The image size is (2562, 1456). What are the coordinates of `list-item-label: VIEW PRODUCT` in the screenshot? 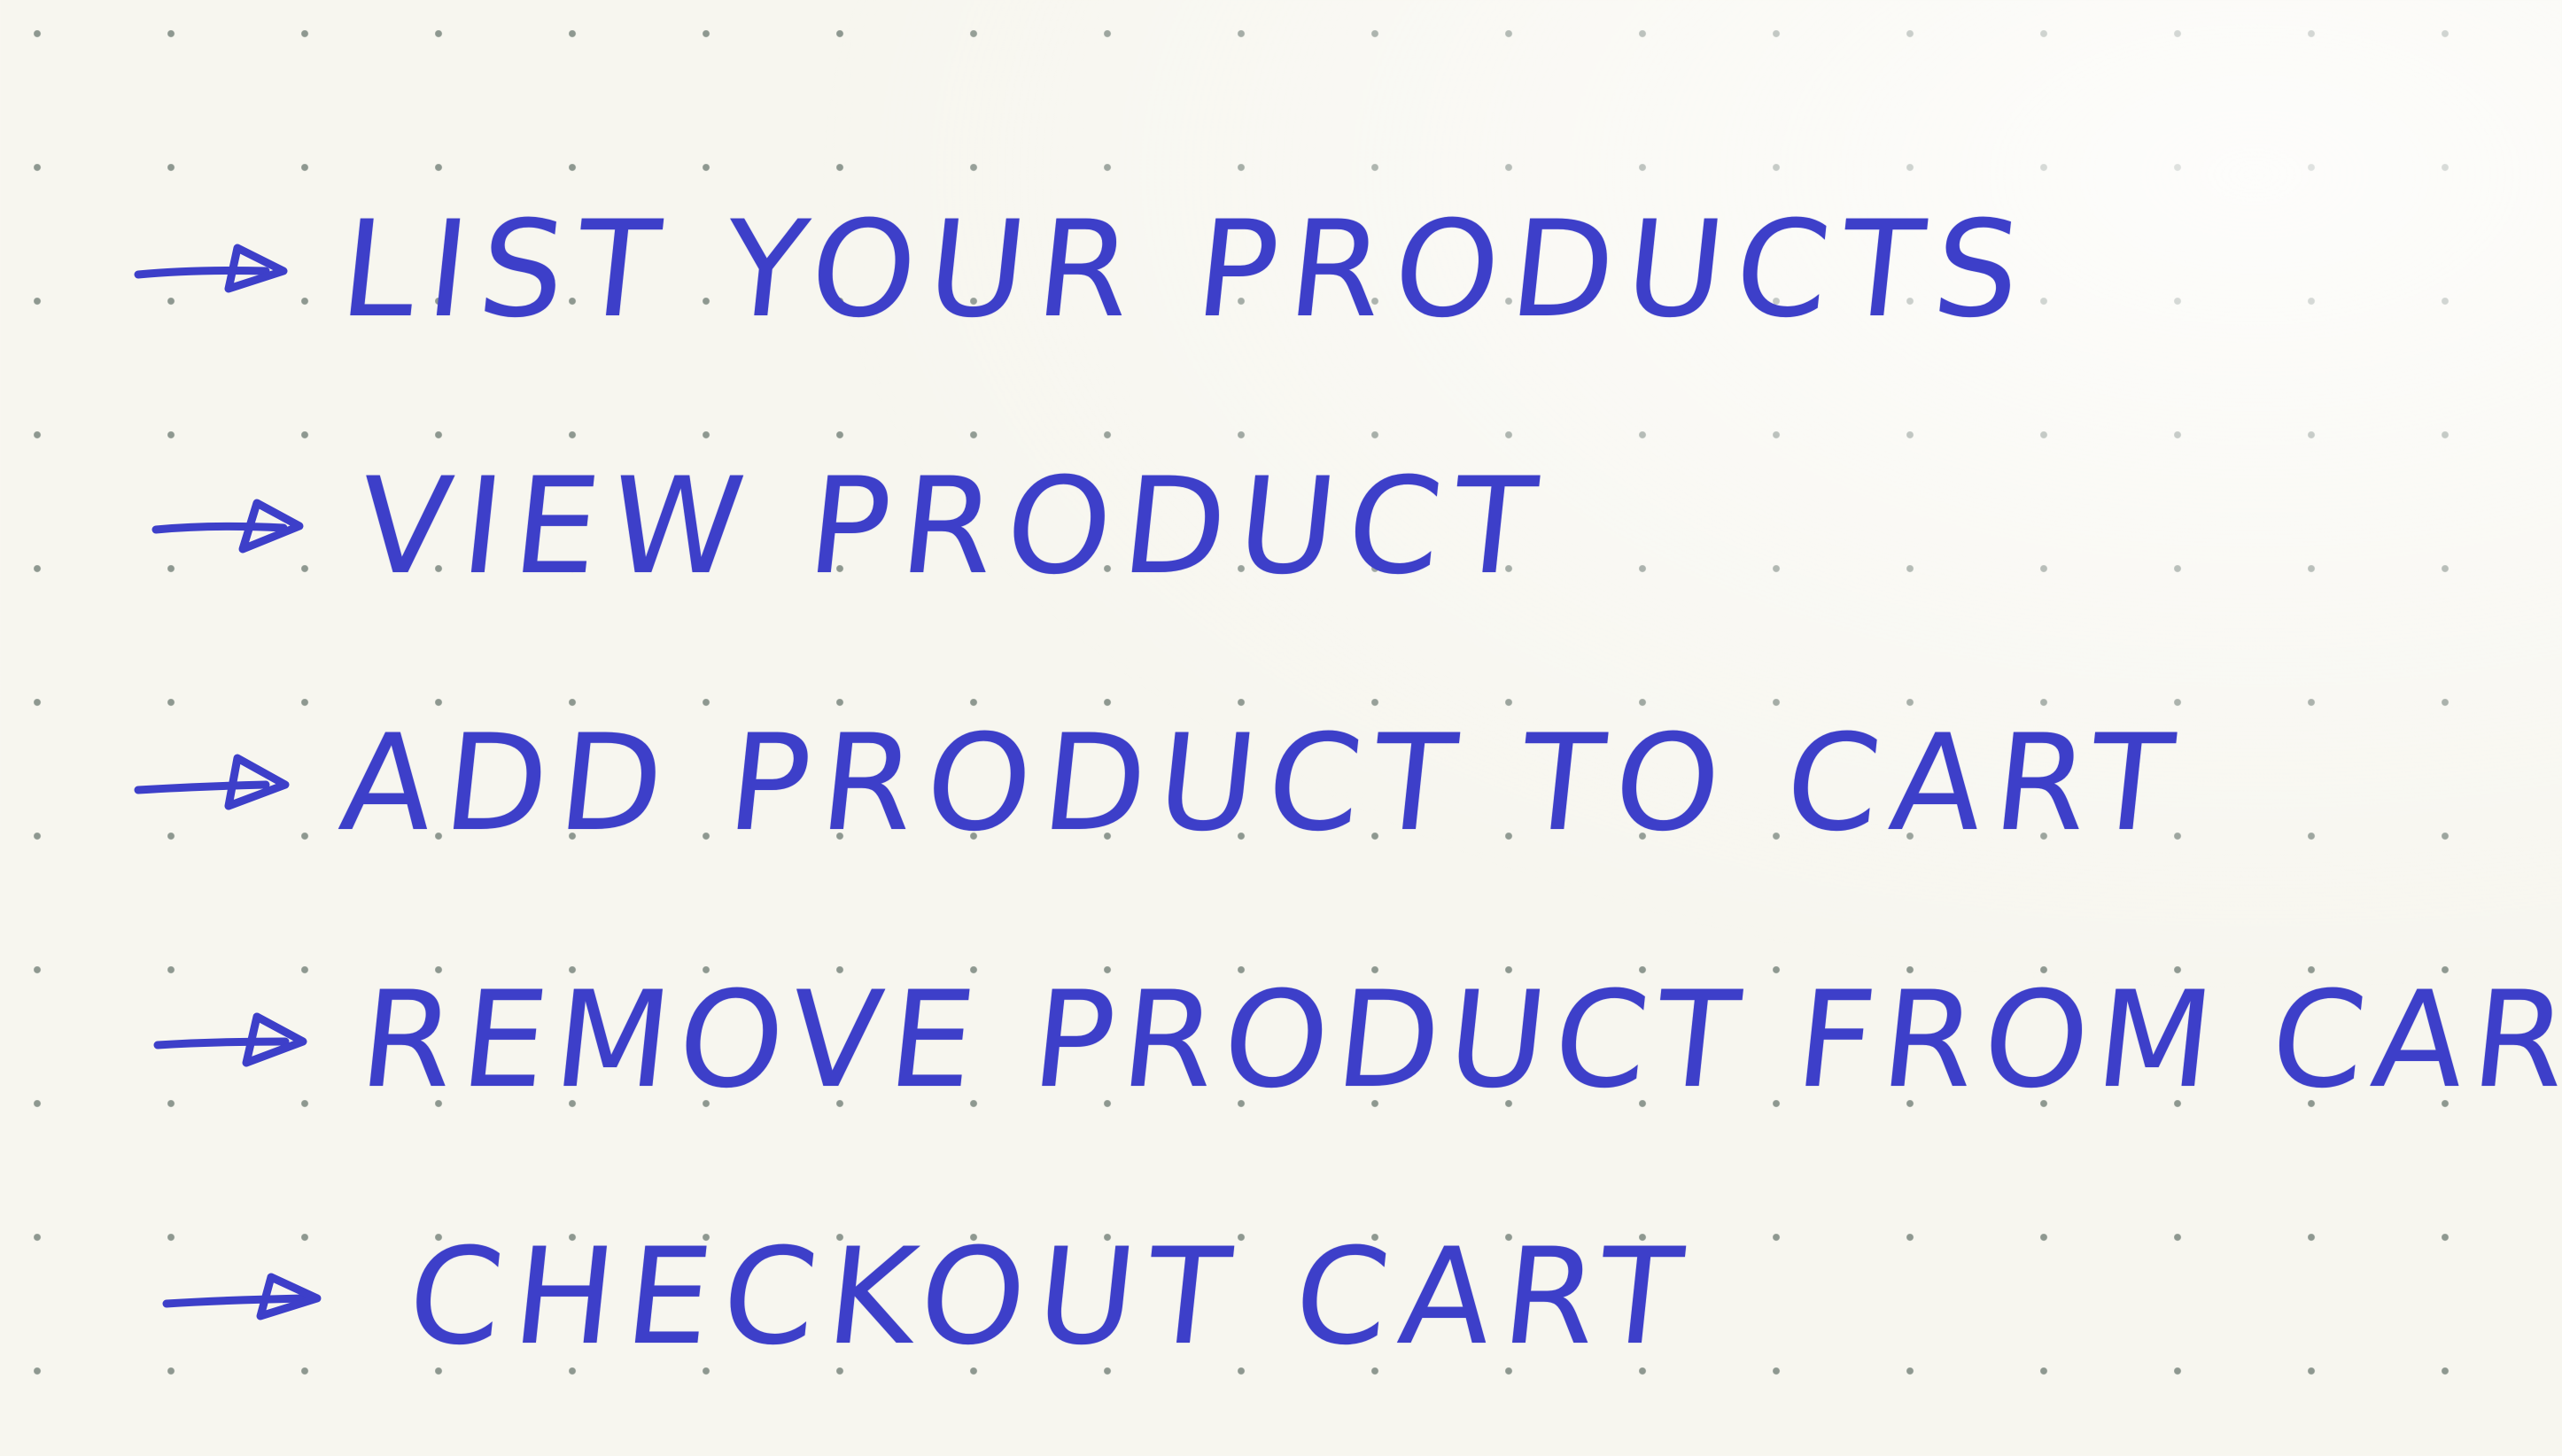 It's located at (953, 527).